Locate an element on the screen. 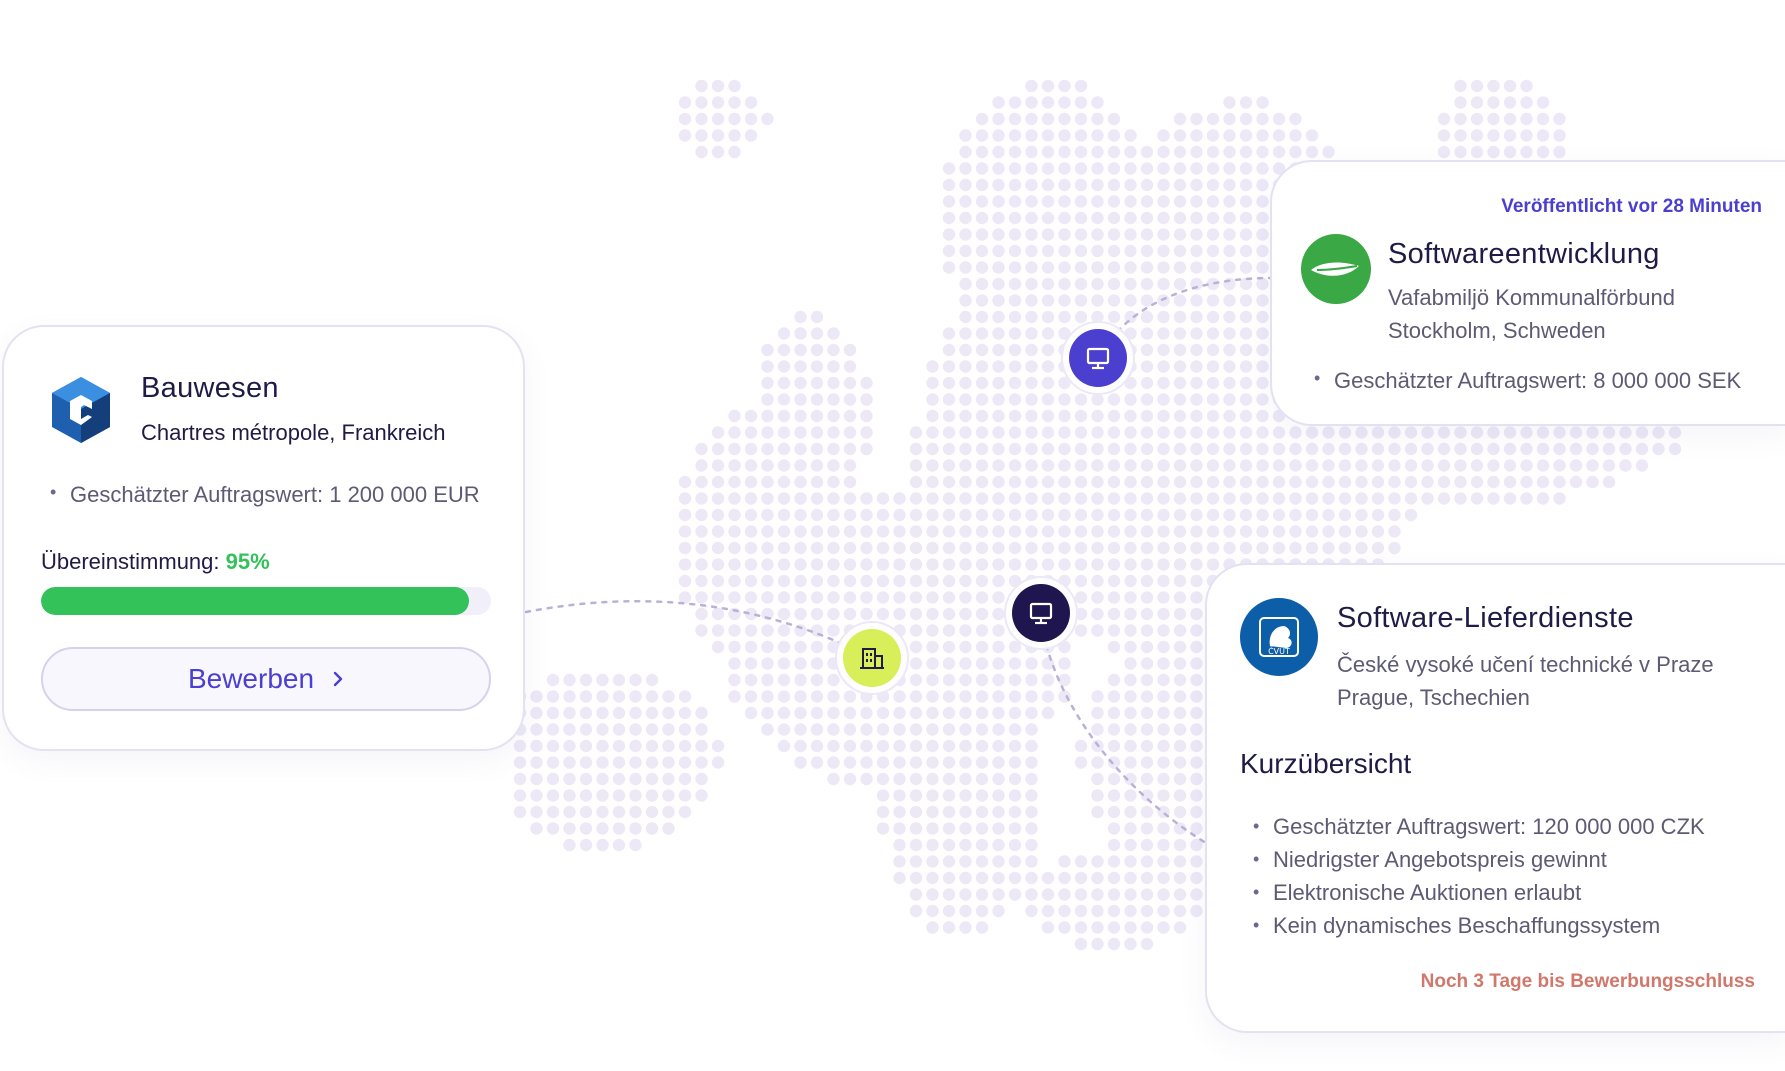 The image size is (1785, 1071). apply-button: Bewerben is located at coordinates (266, 679).